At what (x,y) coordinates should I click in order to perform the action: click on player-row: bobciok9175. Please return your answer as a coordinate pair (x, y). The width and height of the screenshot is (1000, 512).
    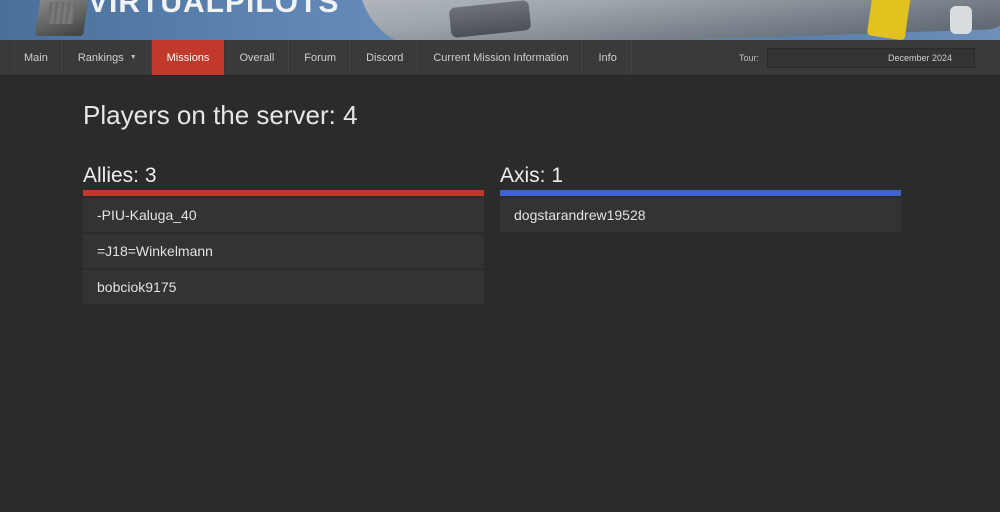
    Looking at the image, I should click on (283, 287).